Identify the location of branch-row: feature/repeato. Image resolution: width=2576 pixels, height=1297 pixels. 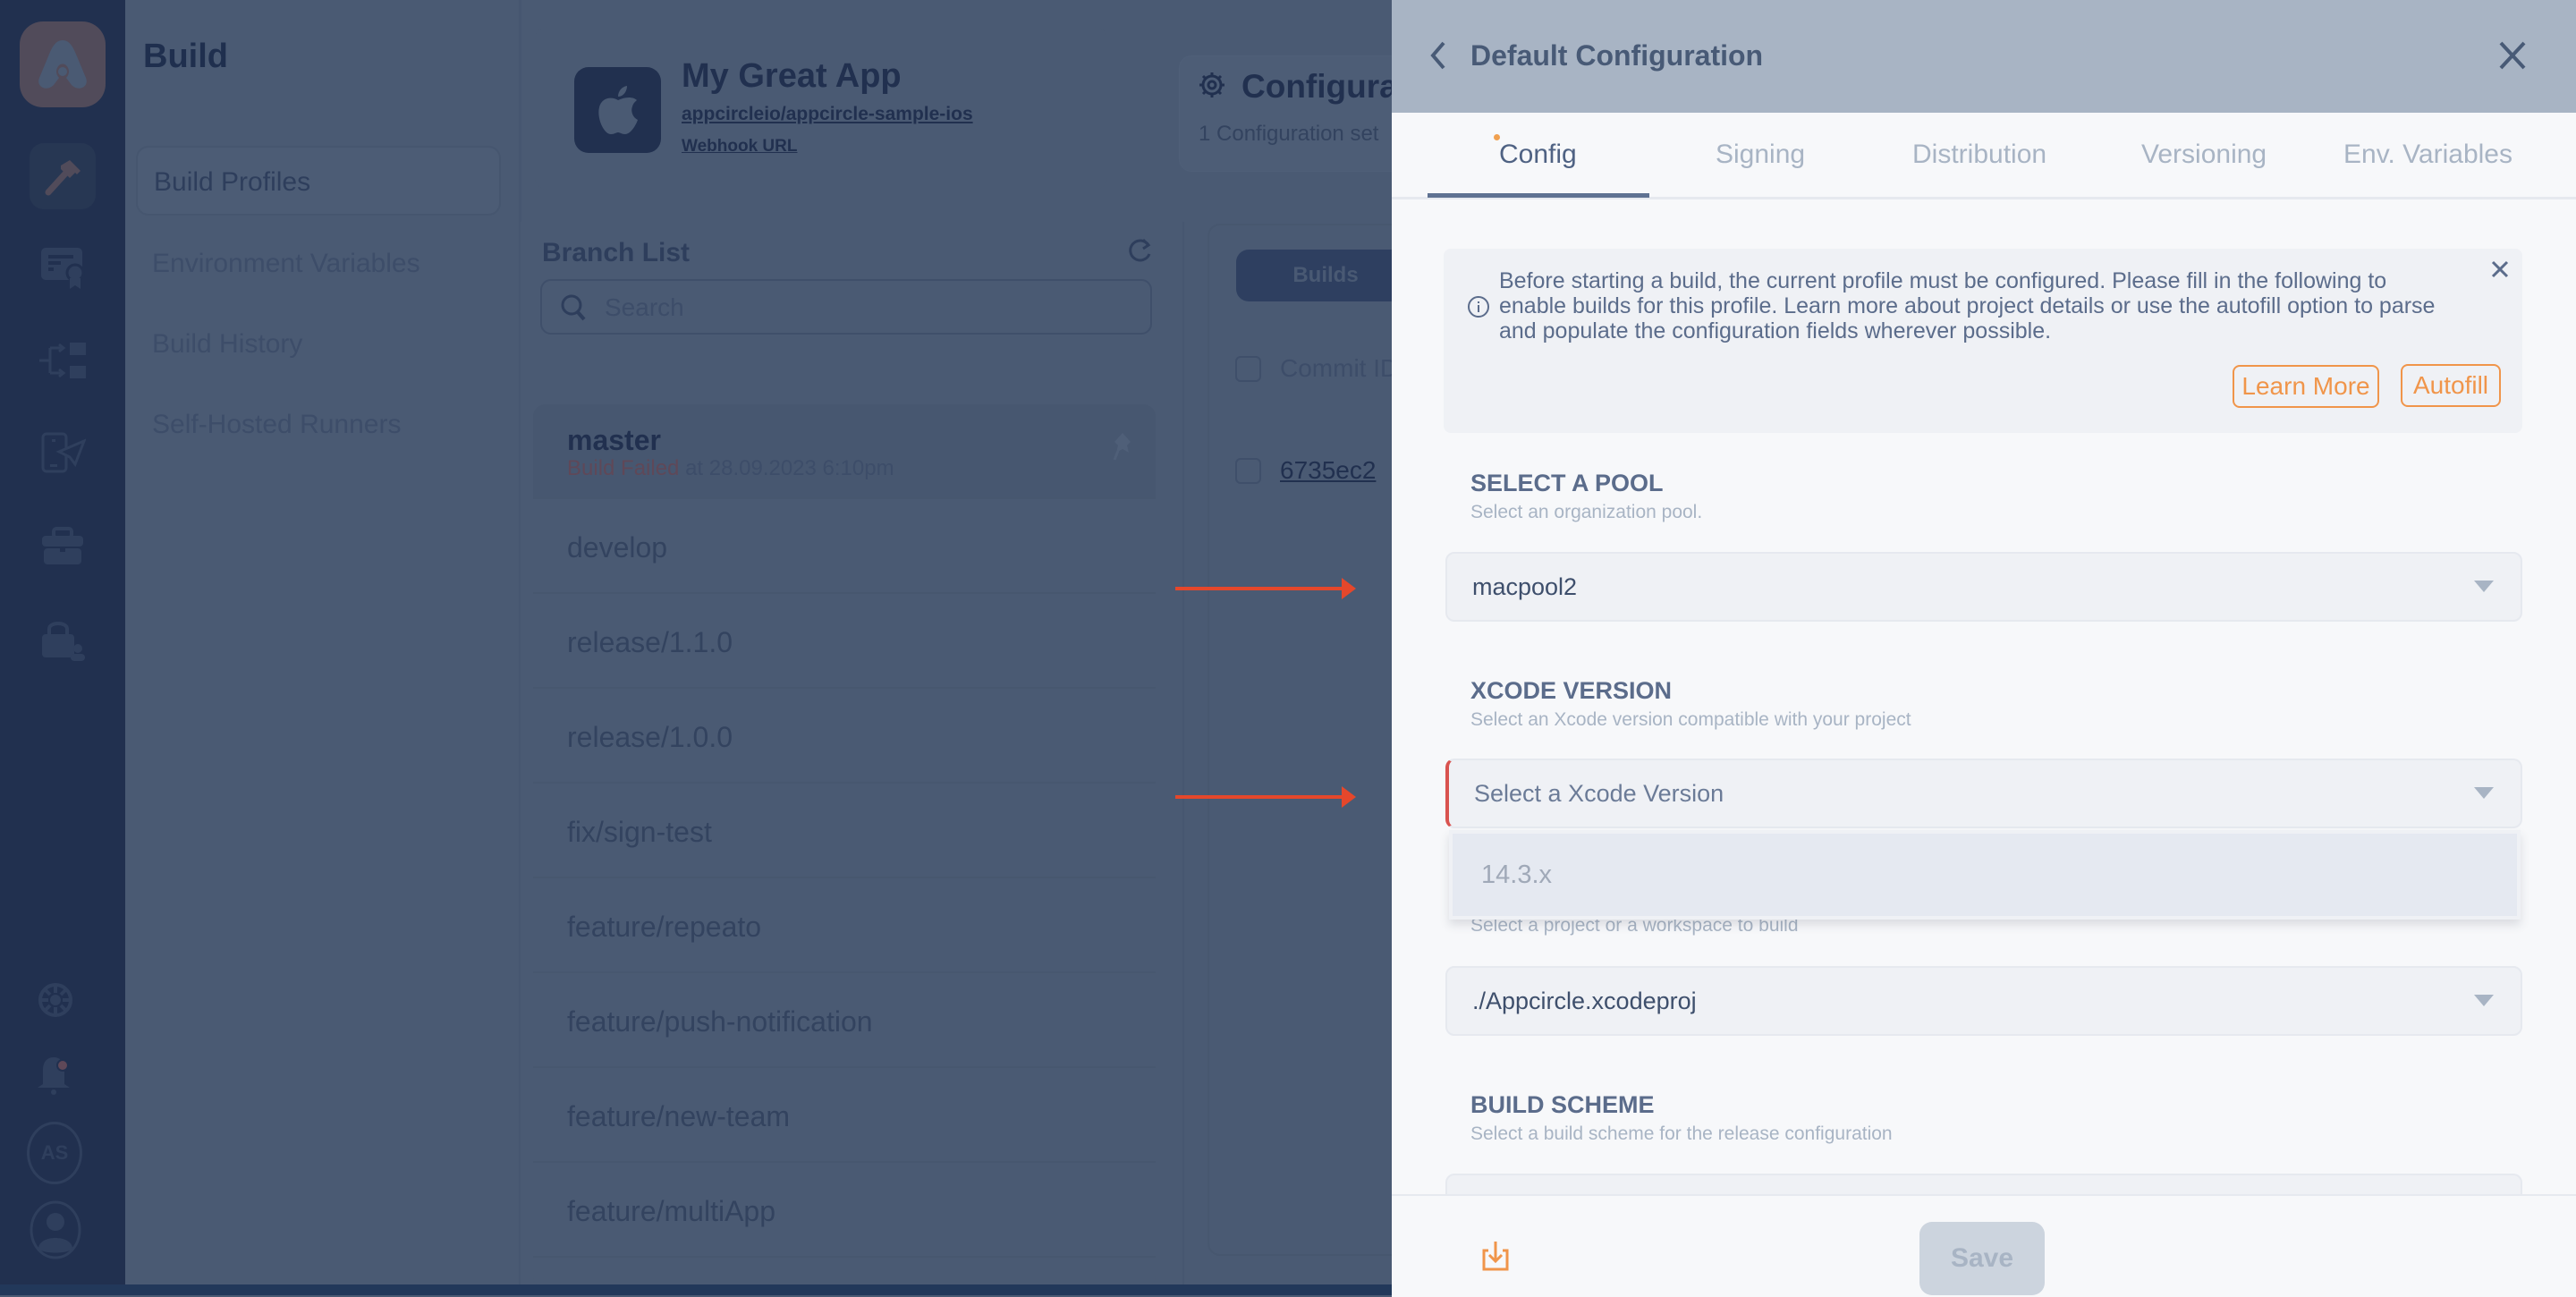
(844, 926).